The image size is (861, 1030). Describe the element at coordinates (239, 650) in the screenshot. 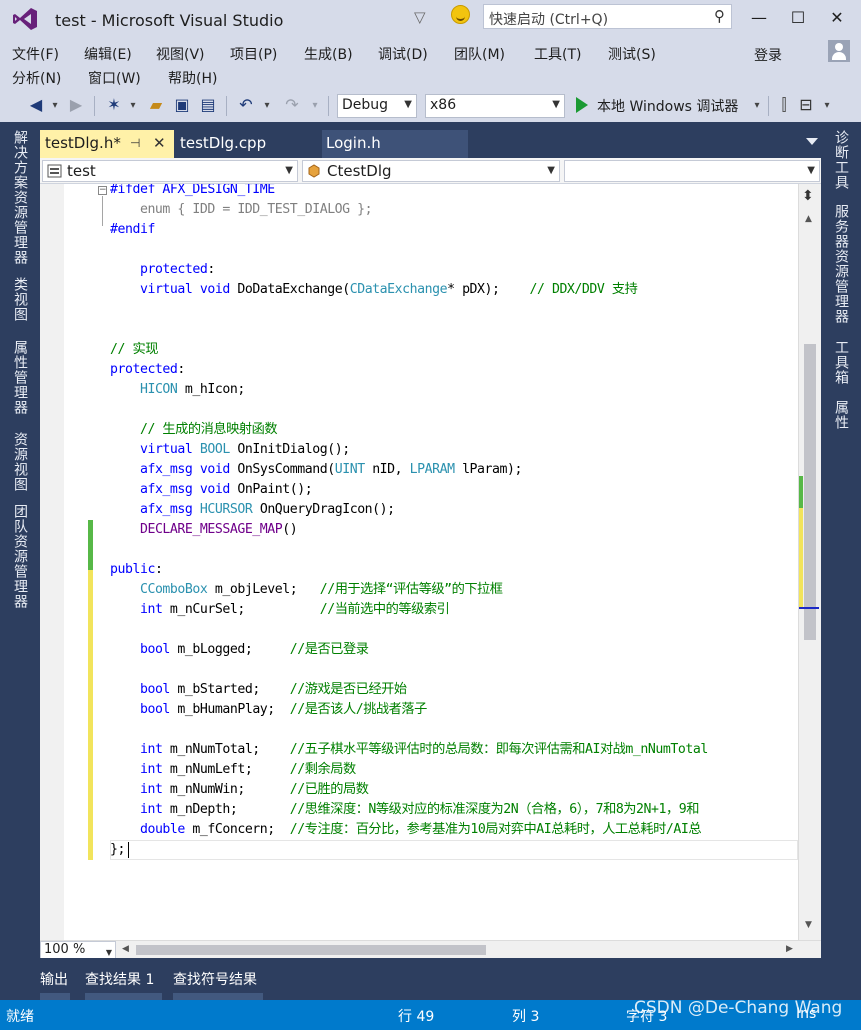

I see `code-line: bool m_bLogged; //是否已登录` at that location.